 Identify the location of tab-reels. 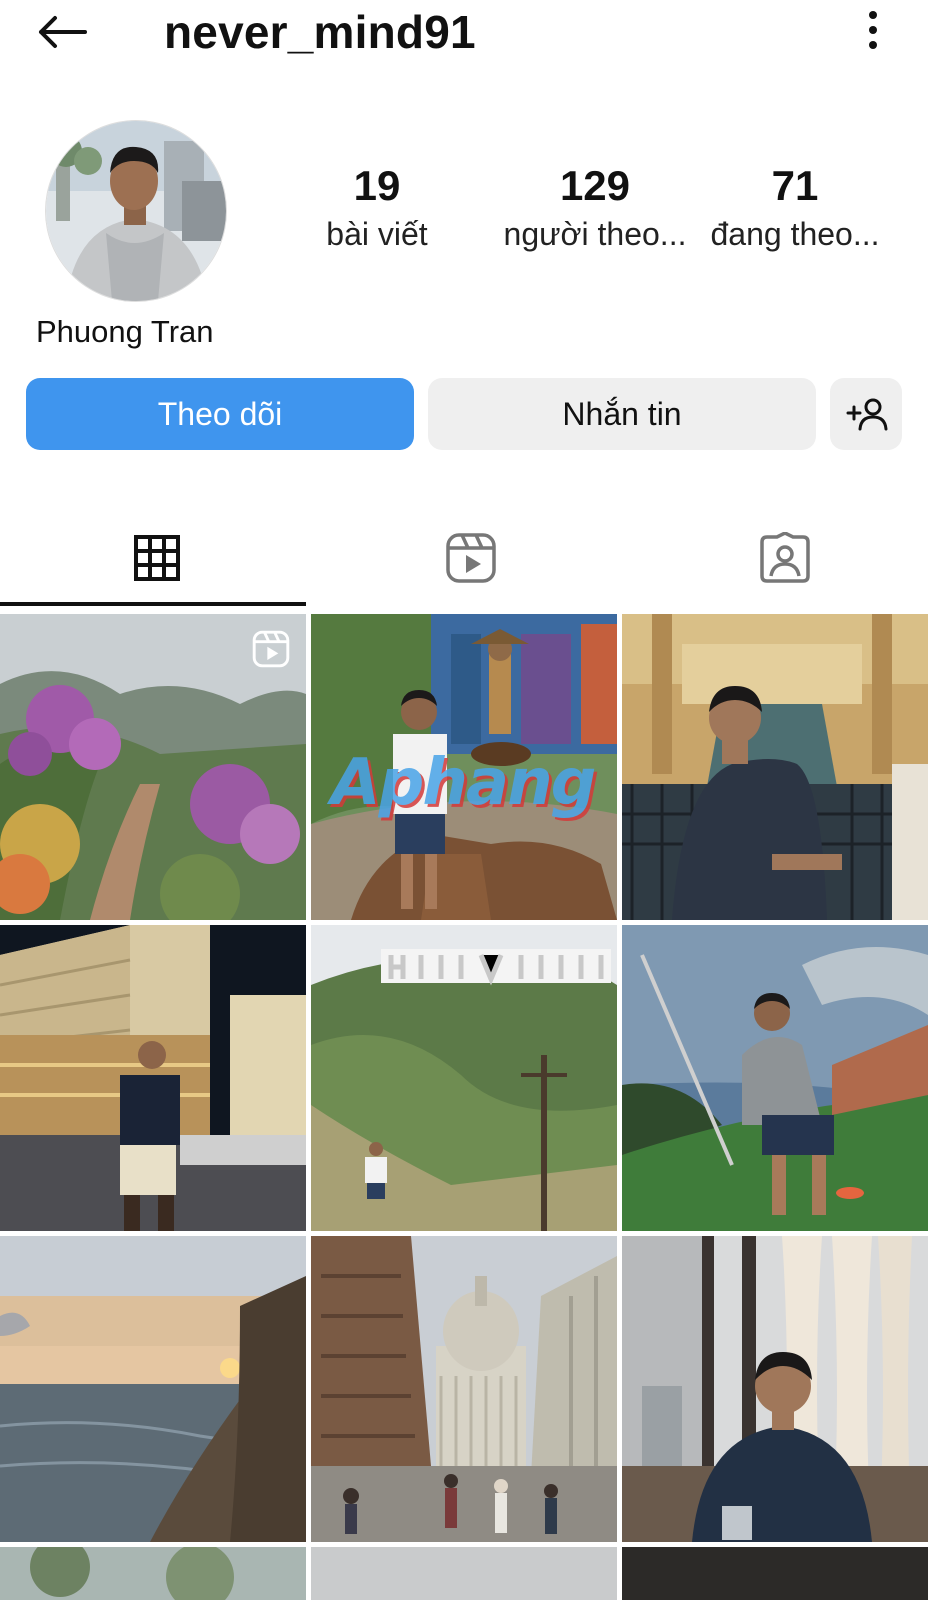
(471, 558).